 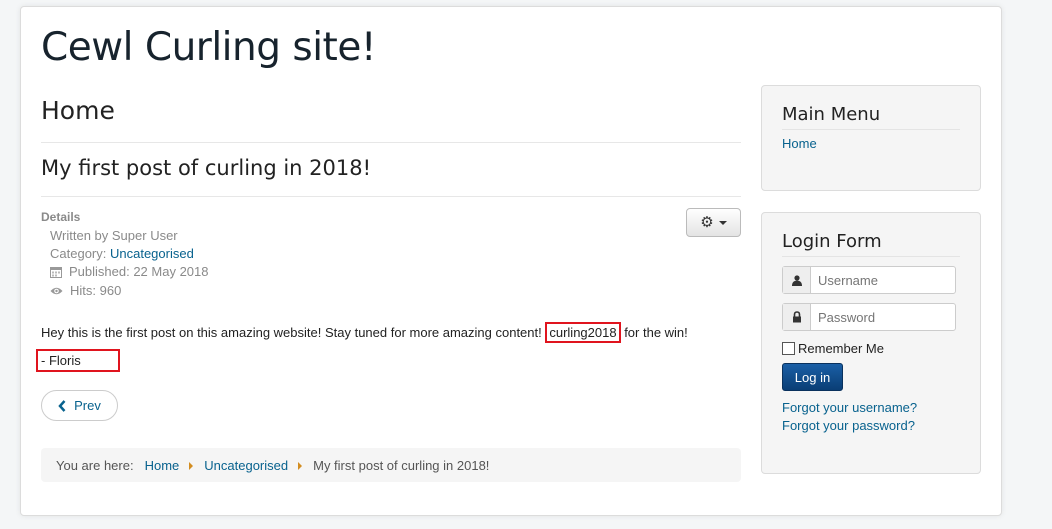 What do you see at coordinates (391, 118) in the screenshot?
I see `page-heading: Home` at bounding box center [391, 118].